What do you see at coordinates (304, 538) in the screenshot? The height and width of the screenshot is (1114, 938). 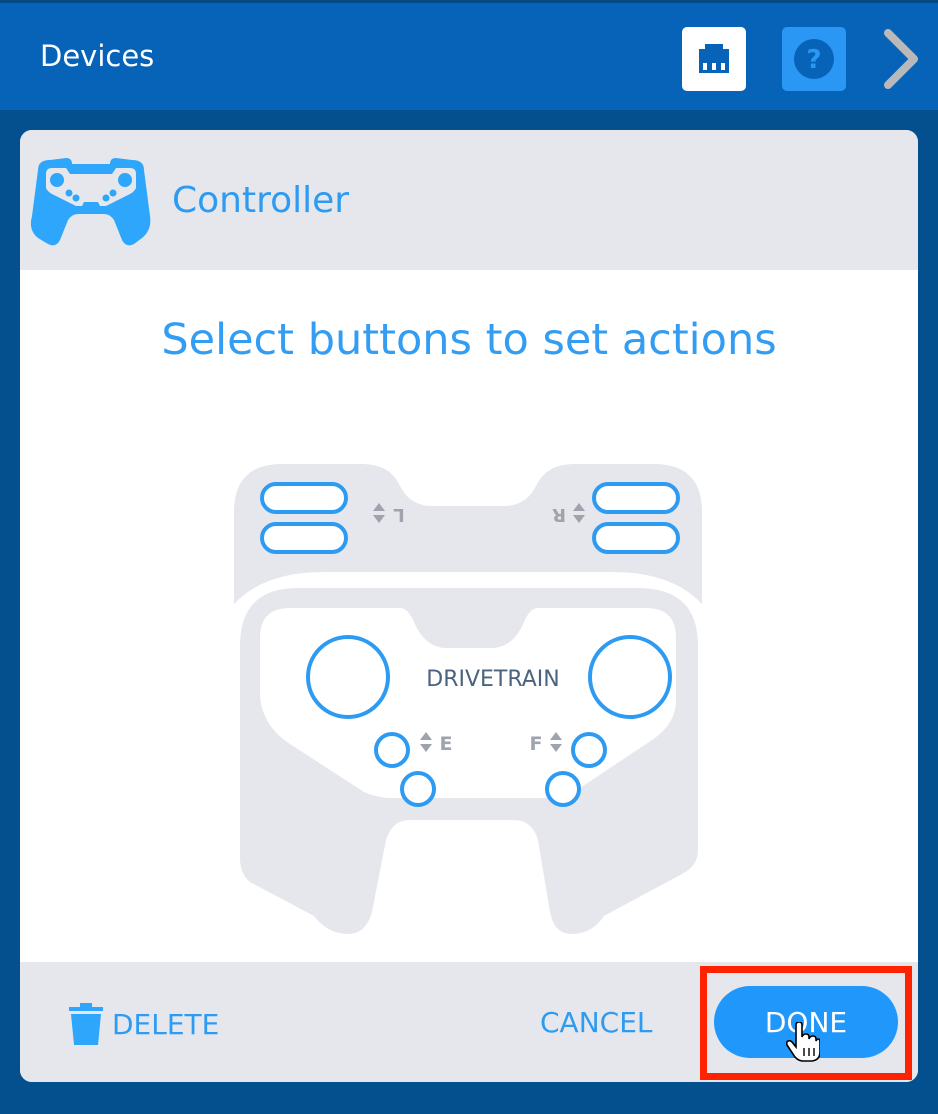 I see `l-down-button` at bounding box center [304, 538].